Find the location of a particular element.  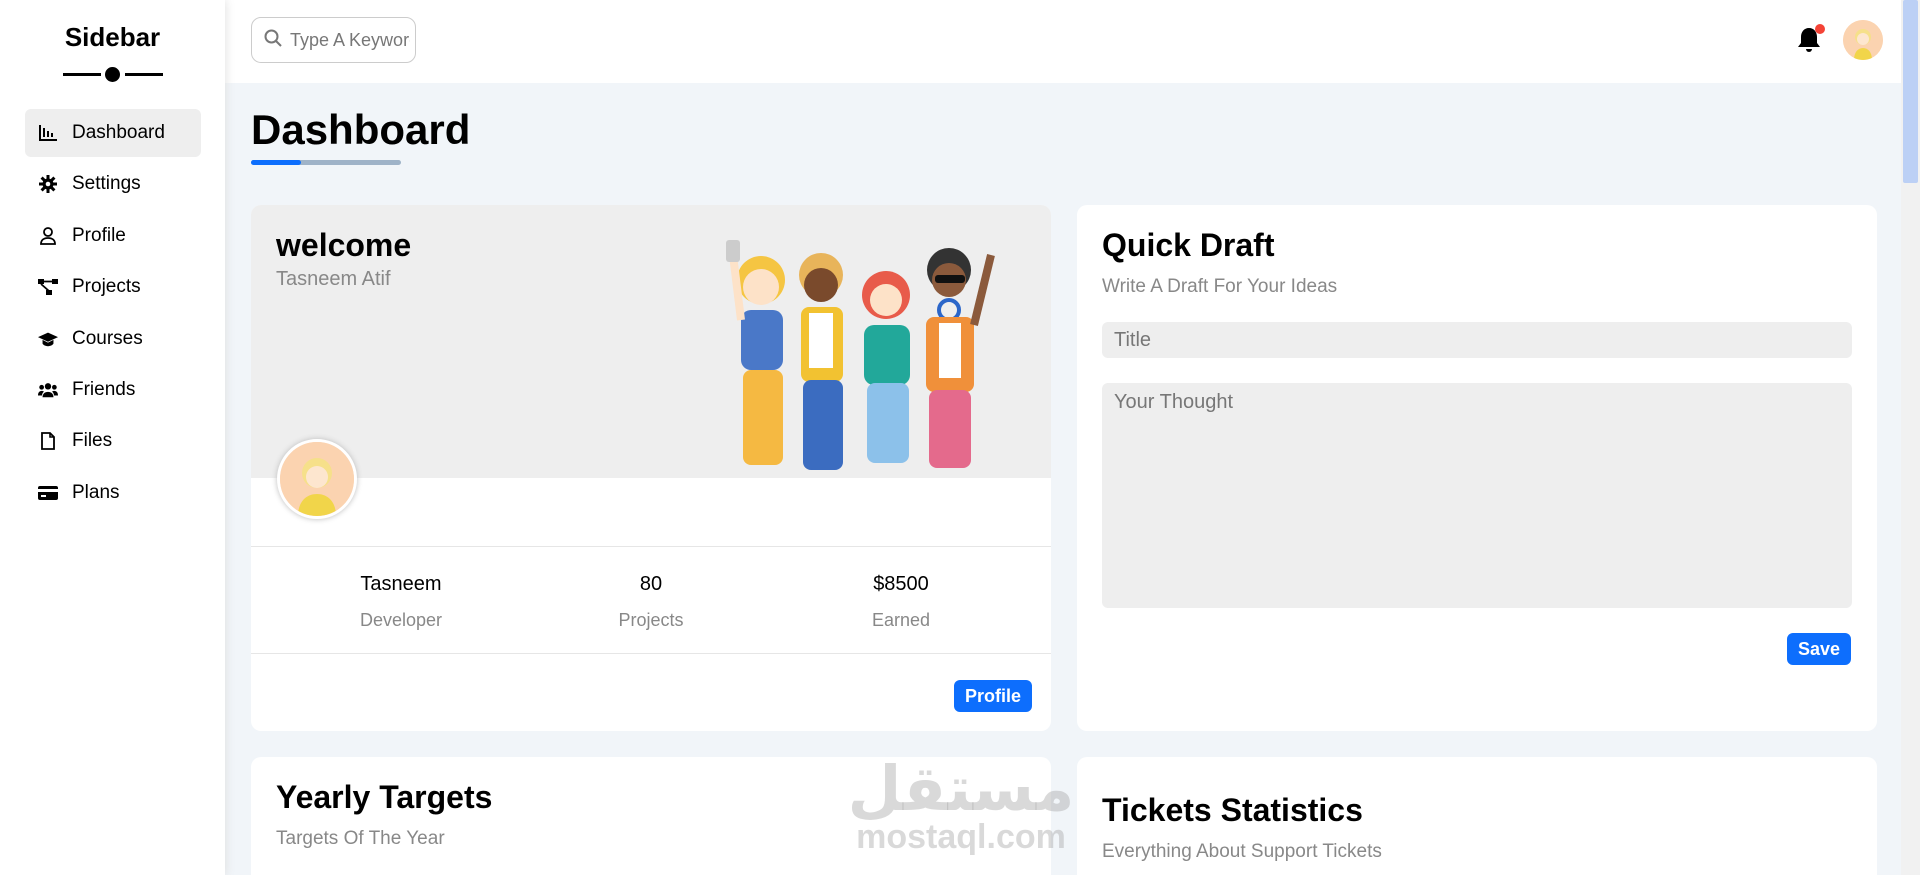

user-avatar is located at coordinates (1863, 40).